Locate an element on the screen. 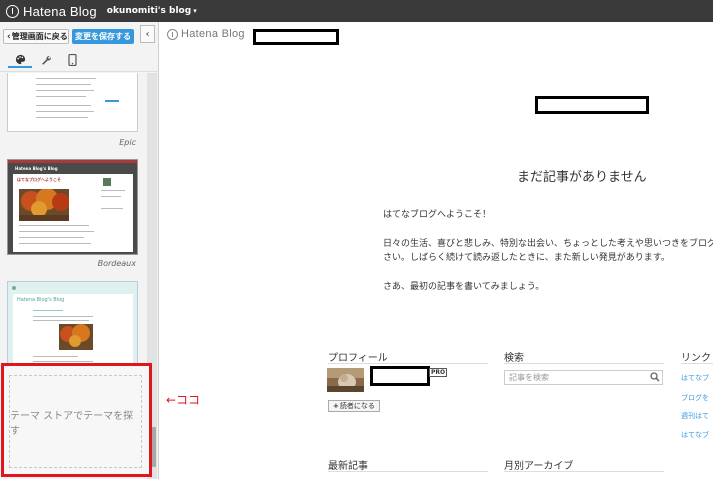 The height and width of the screenshot is (479, 713). monthly-archive-title: 月別アーカイブ is located at coordinates (539, 466).